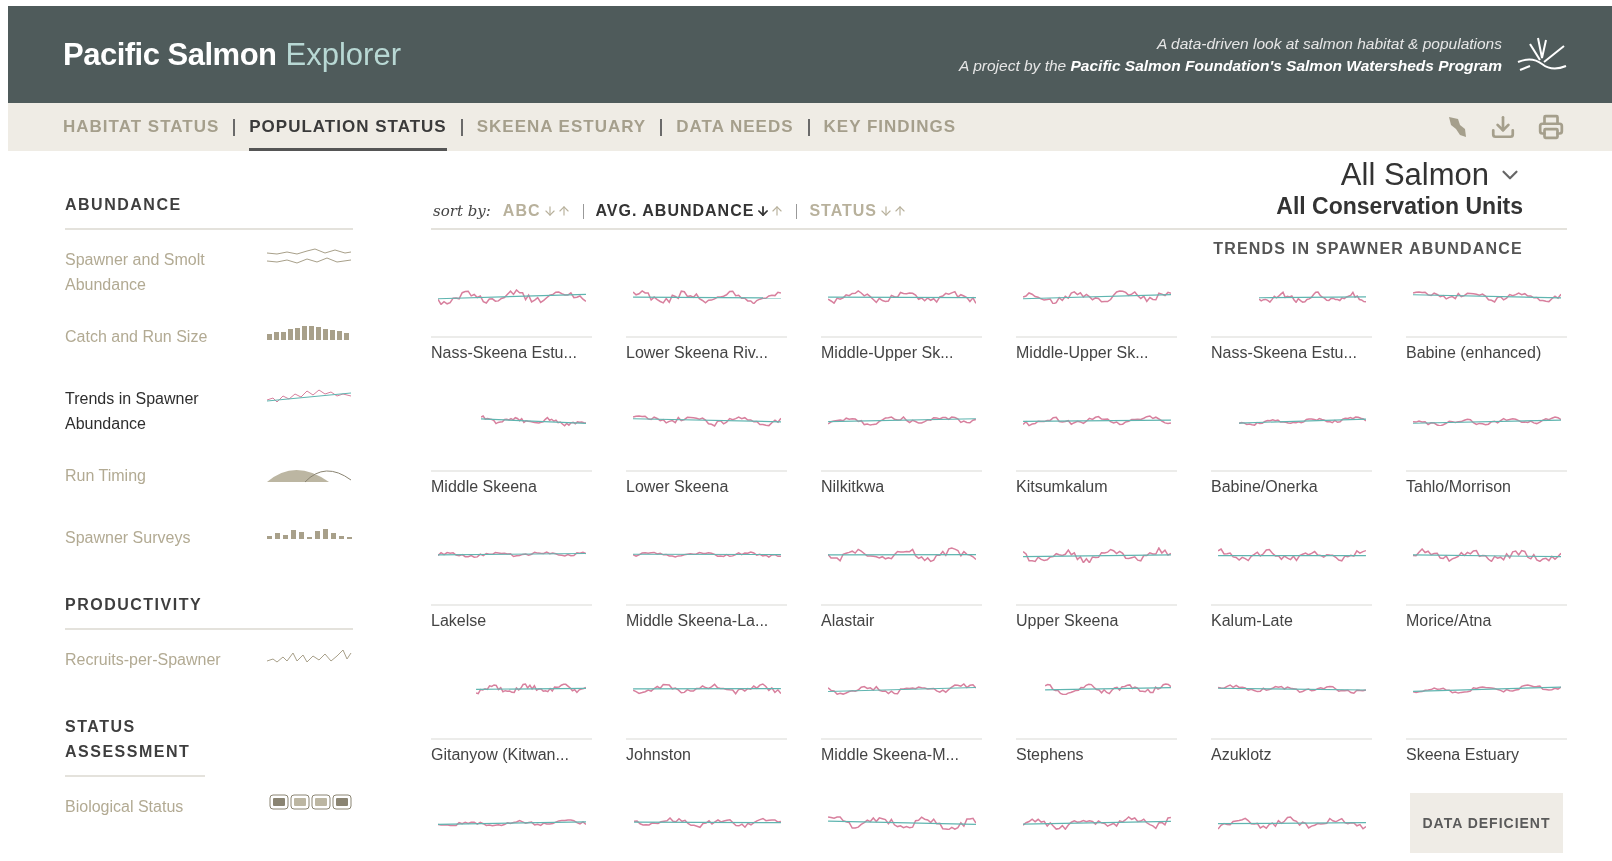 The width and height of the screenshot is (1612, 861). I want to click on unit-name: Azuklotz, so click(1291, 756).